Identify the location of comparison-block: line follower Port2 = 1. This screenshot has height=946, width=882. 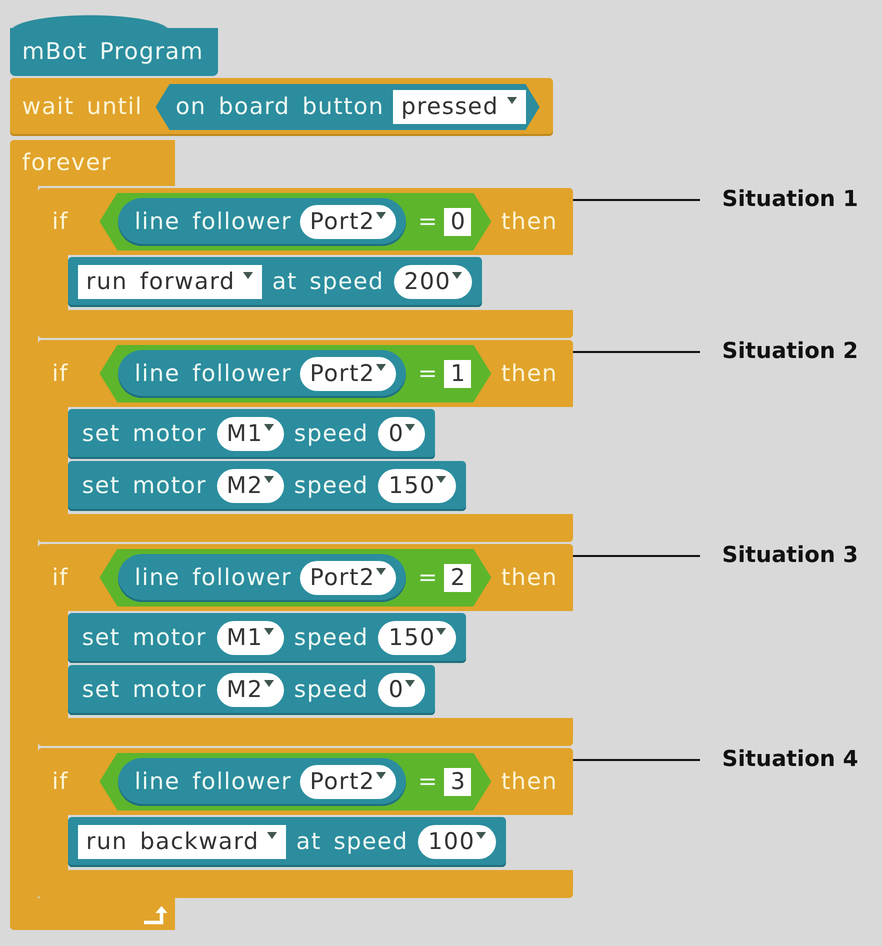
(296, 373).